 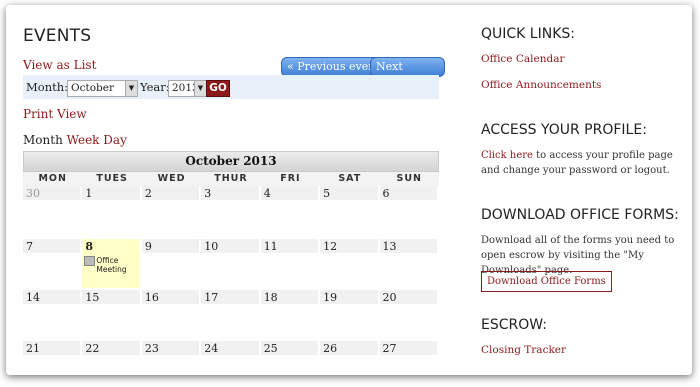 I want to click on calendar-day: 3, so click(x=231, y=212).